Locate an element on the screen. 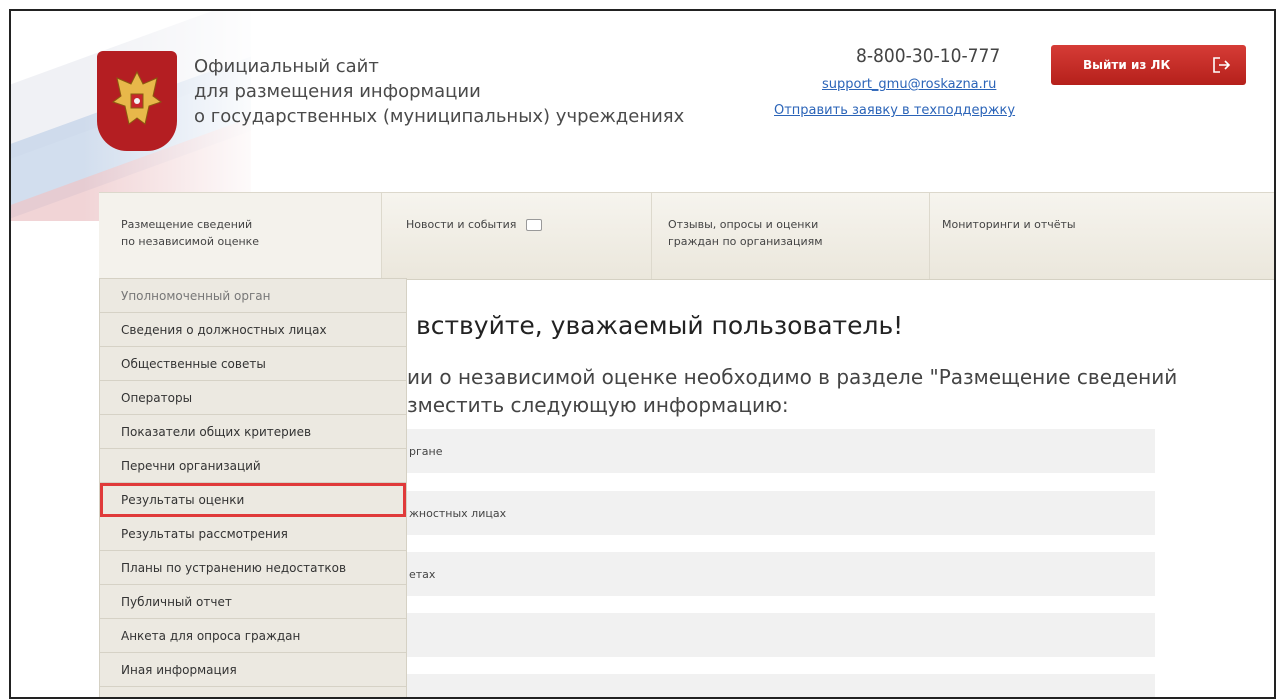  nav-label: граждан по организациям is located at coordinates (745, 241).